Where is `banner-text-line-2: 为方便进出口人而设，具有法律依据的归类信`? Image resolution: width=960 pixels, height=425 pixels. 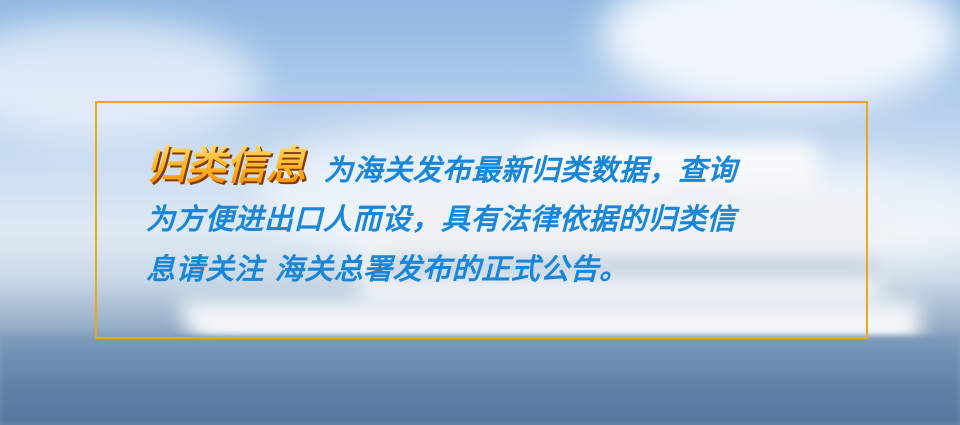 banner-text-line-2: 为方便进出口人而设，具有法律依据的归类信 is located at coordinates (441, 219).